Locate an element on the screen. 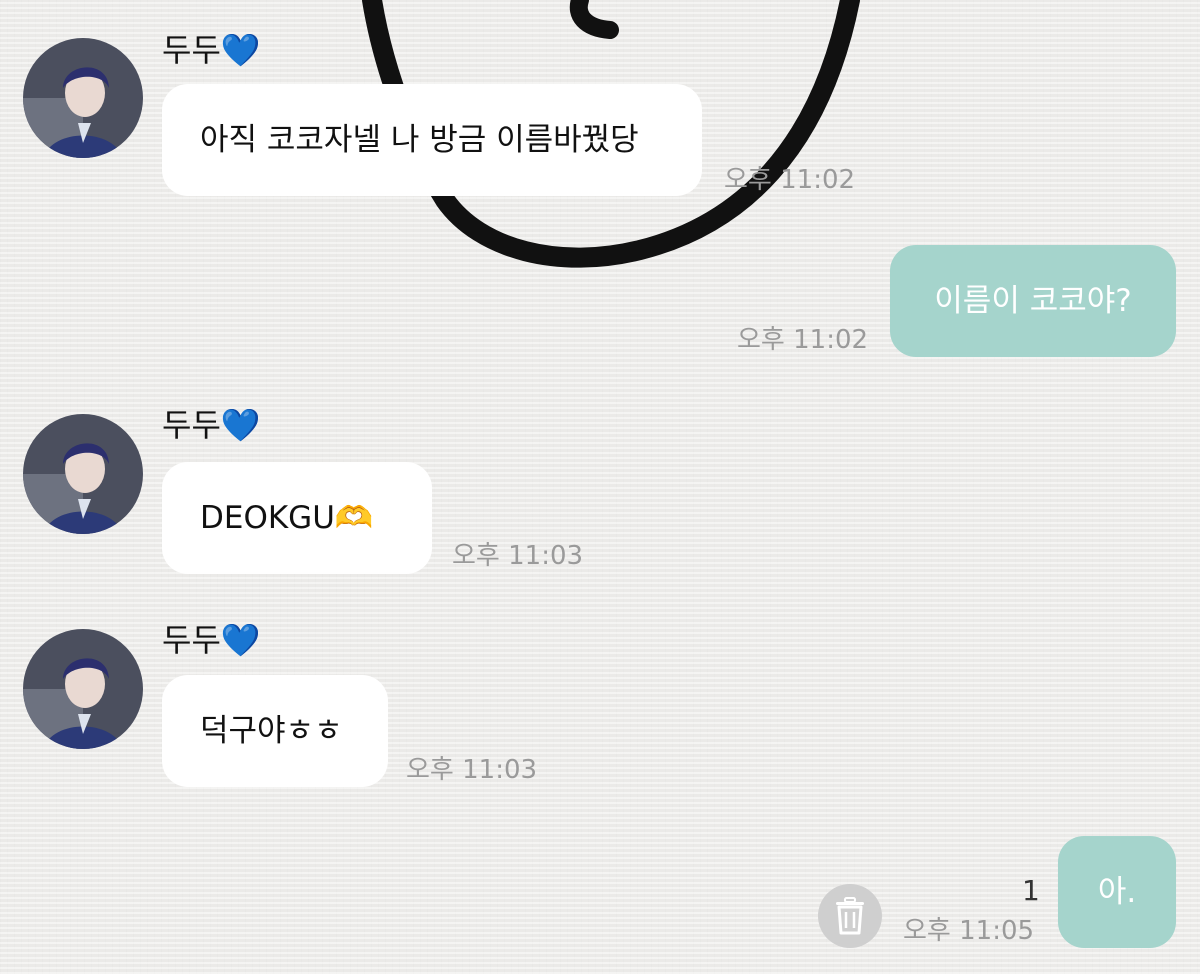 This screenshot has width=1200, height=974. incoming-message-bubble: 아직 코코자넬 나 방금 이름바꿨당 is located at coordinates (432, 140).